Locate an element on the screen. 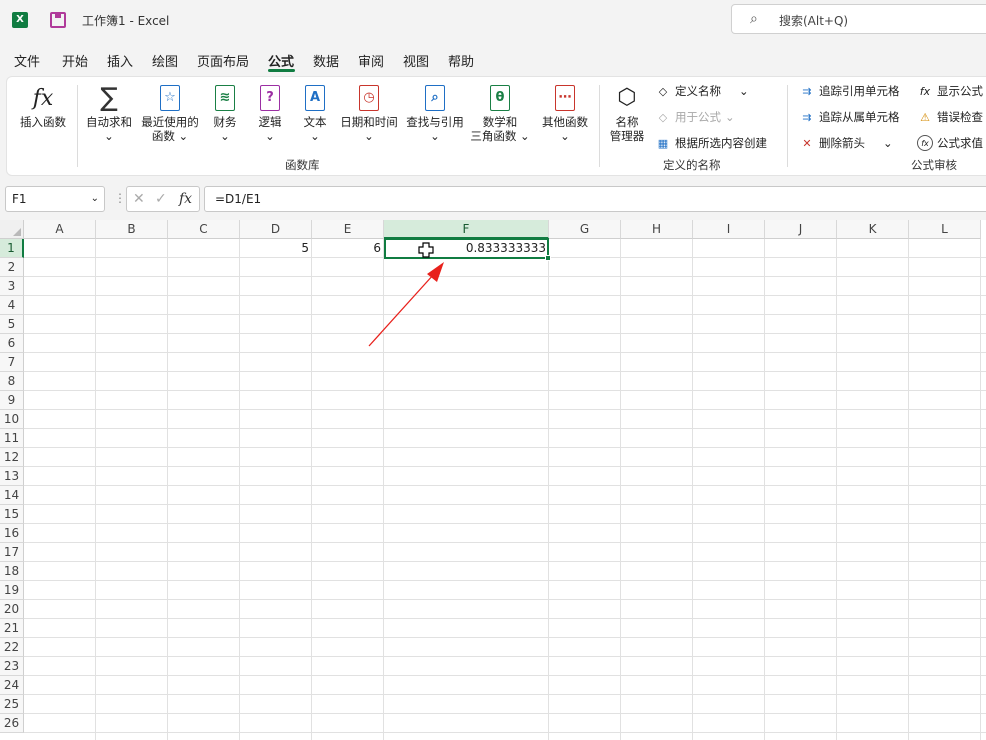  red-arrow is located at coordinates (406, 304).